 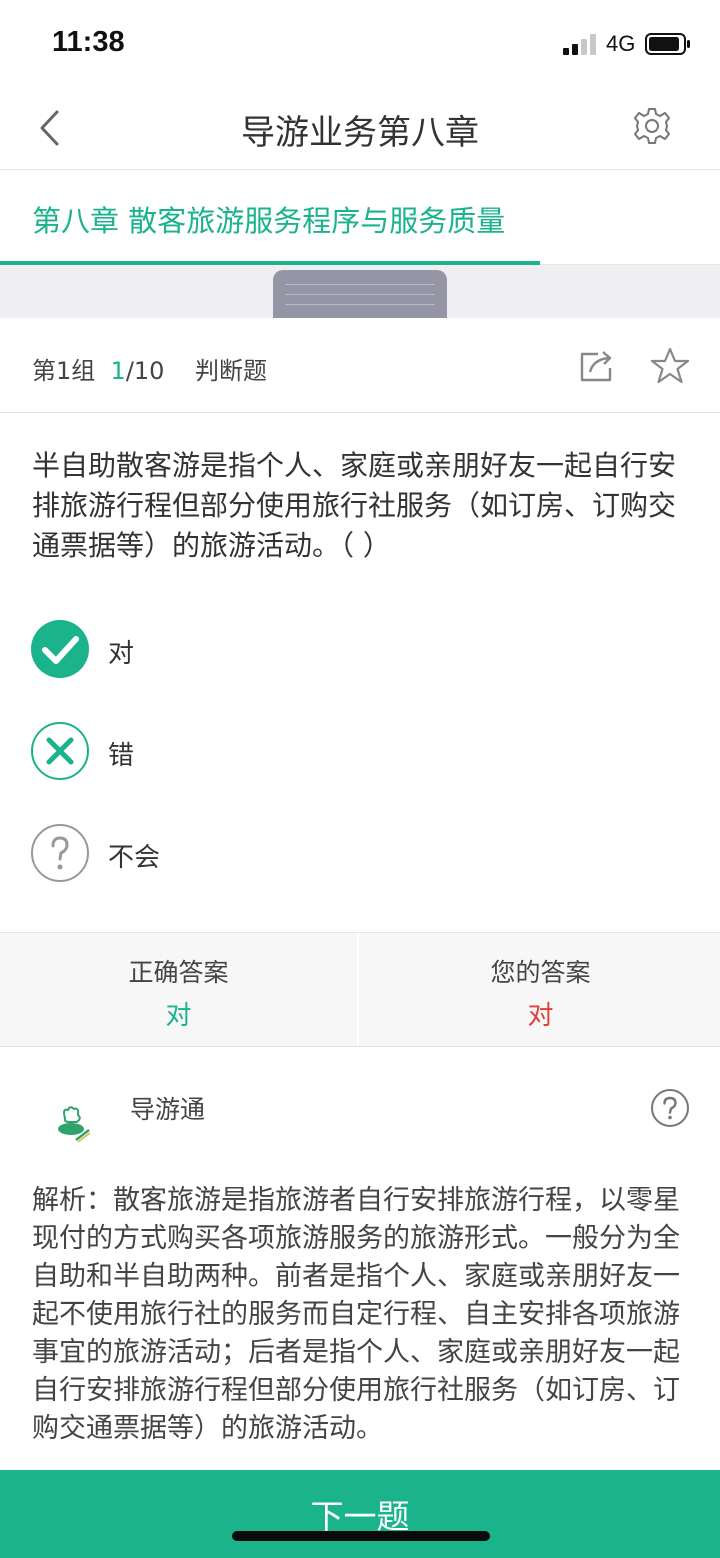 I want to click on option-true: 对, so click(x=230, y=649).